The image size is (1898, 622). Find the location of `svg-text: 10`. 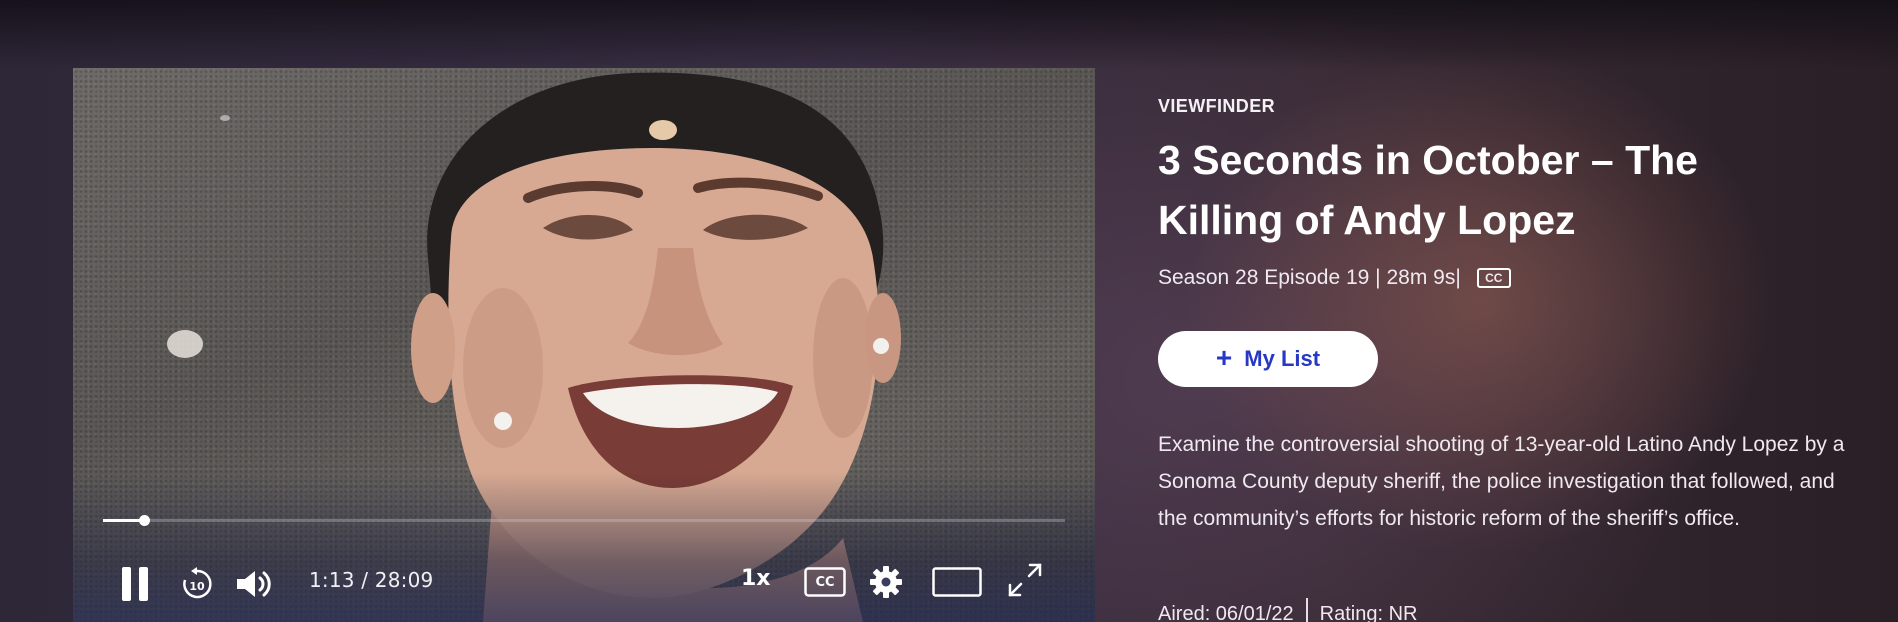

svg-text: 10 is located at coordinates (197, 586).